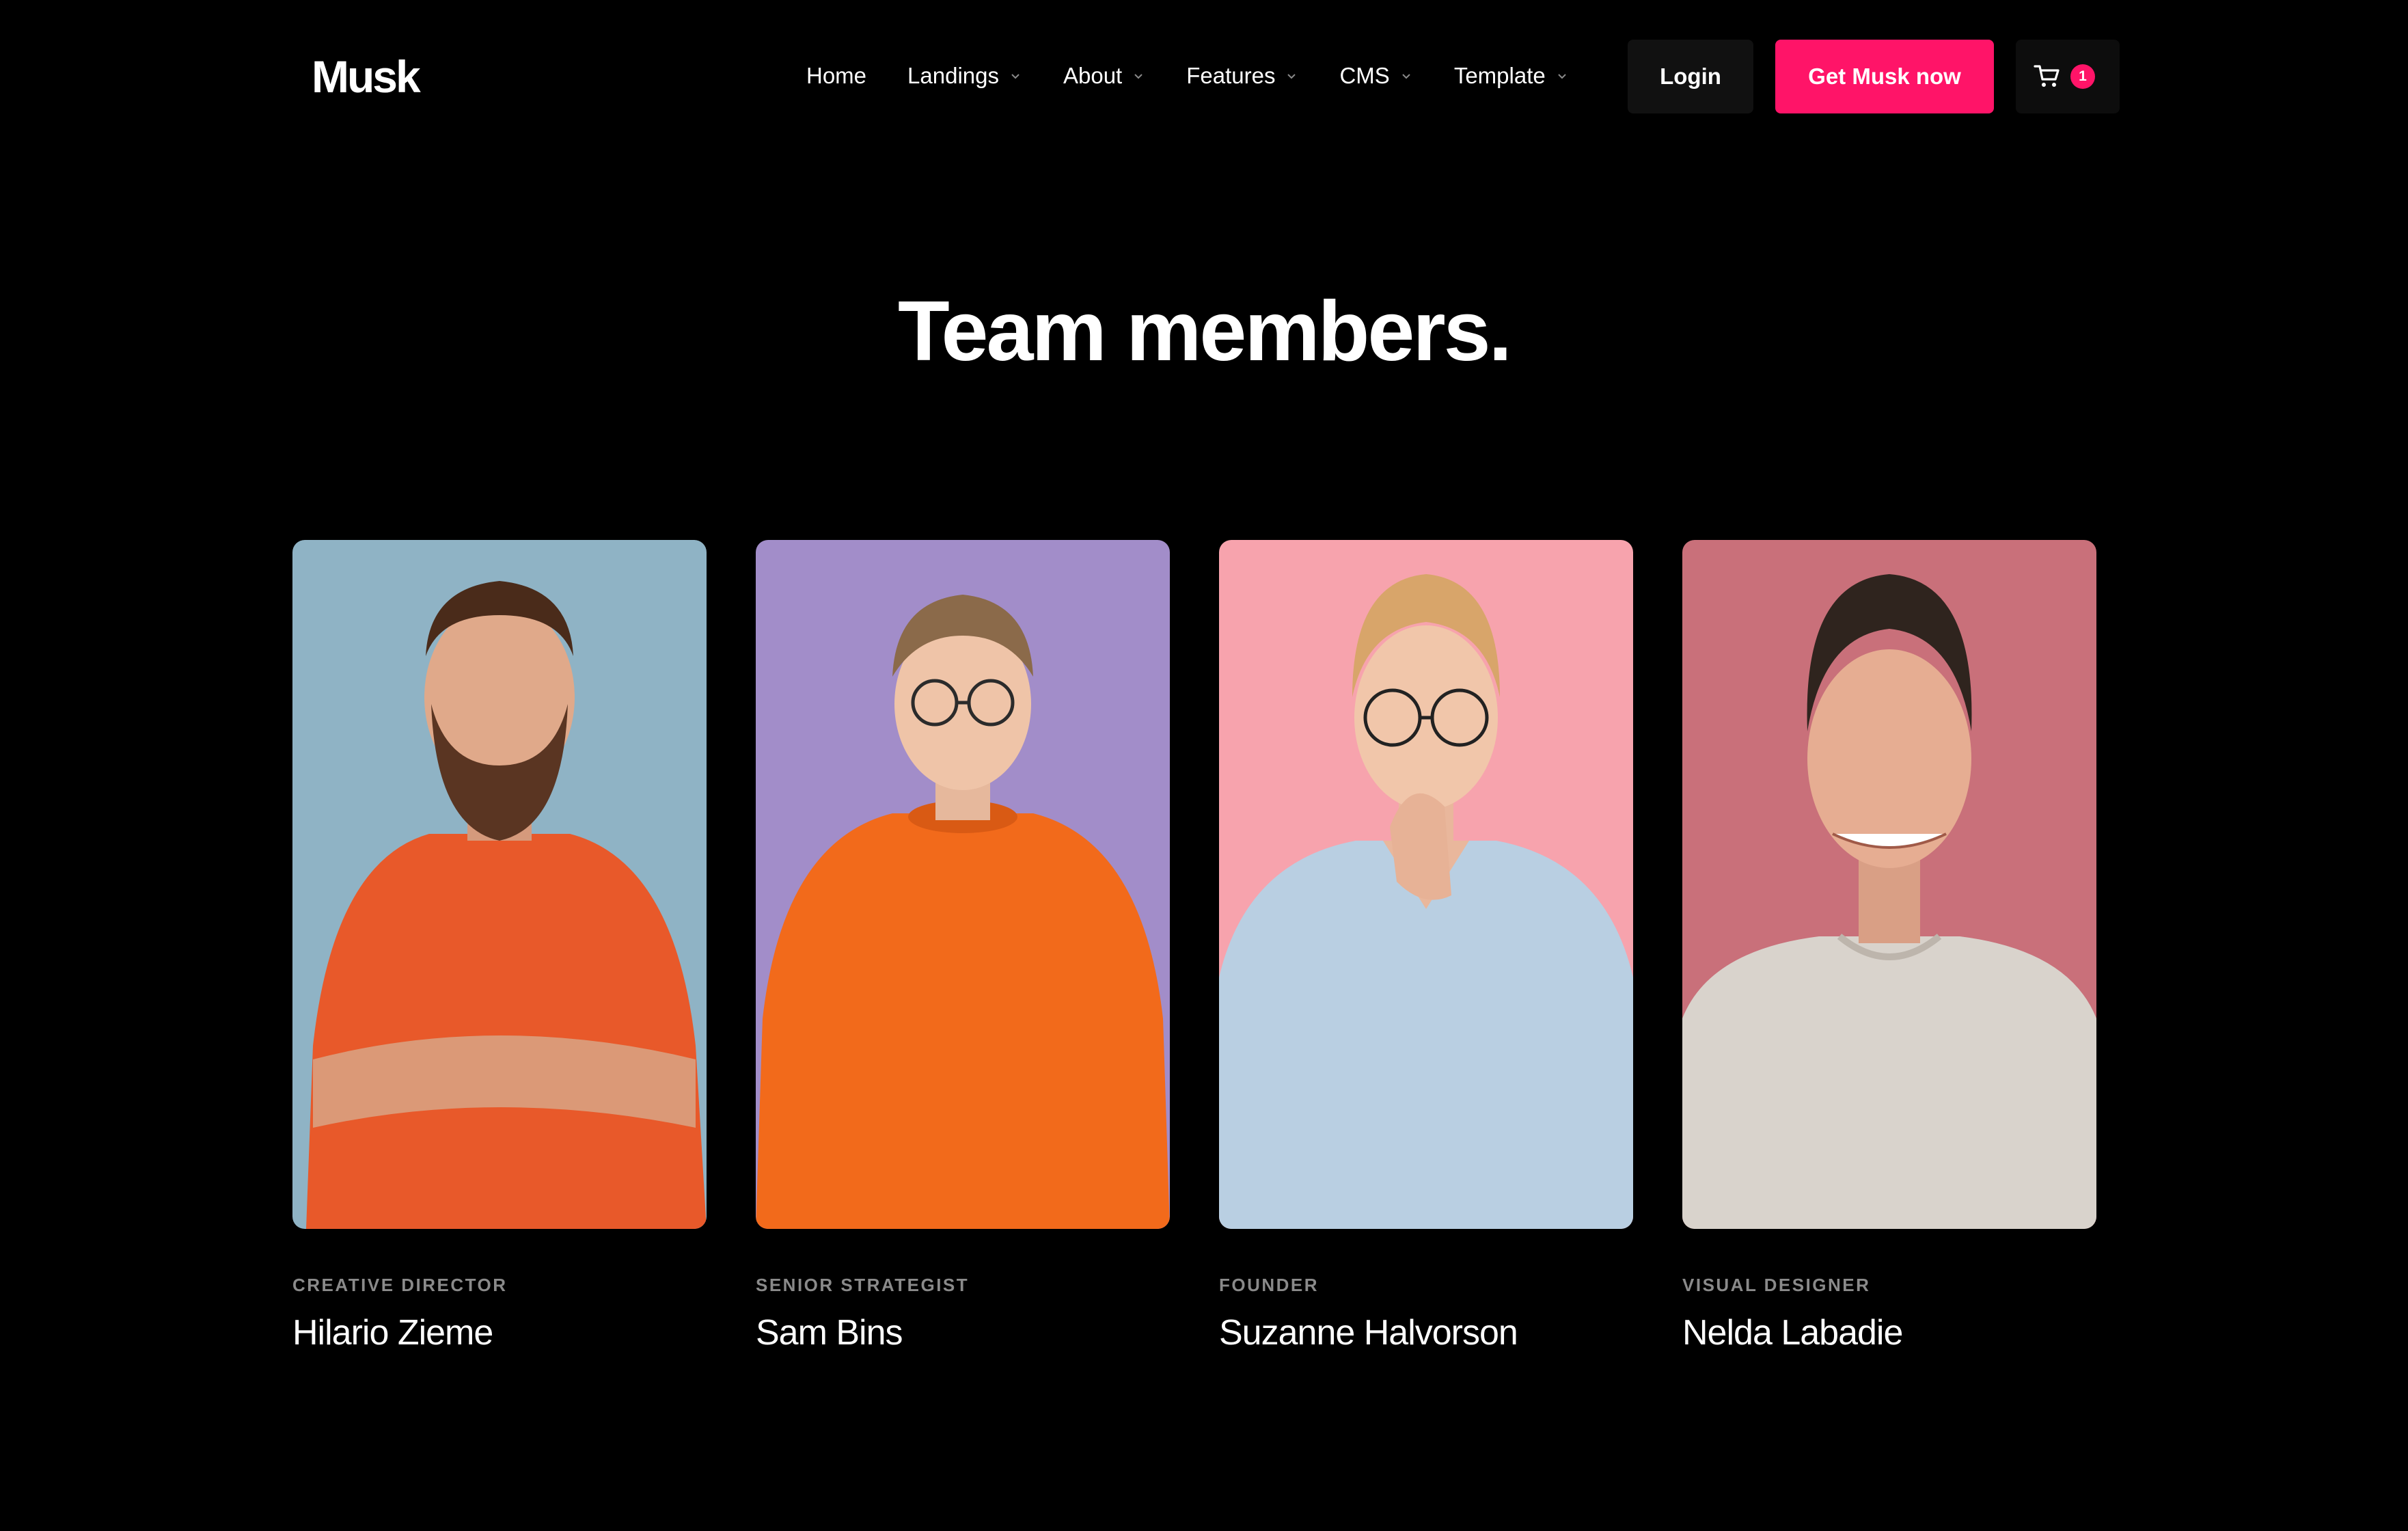 This screenshot has height=1531, width=2408. I want to click on nav-item-label: Landings, so click(953, 75).